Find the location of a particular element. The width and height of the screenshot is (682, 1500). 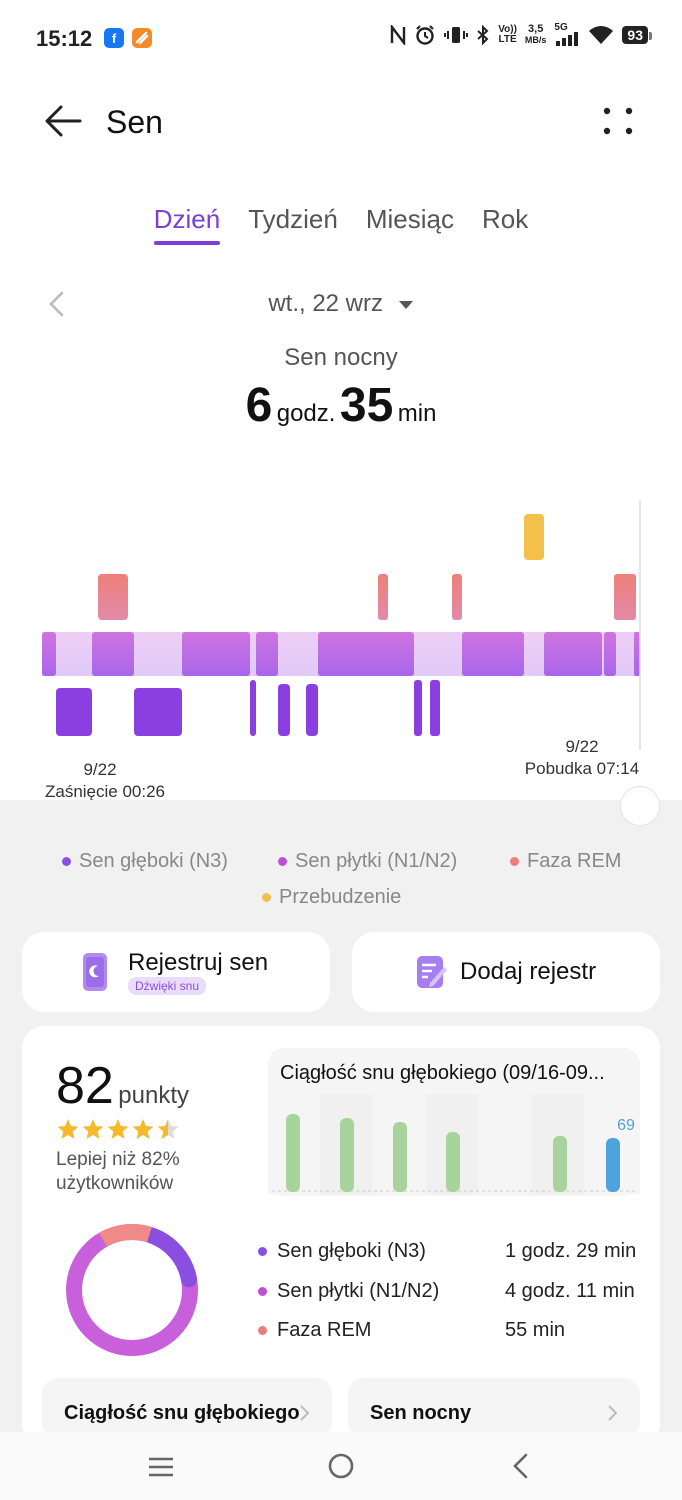

data-speed: 3,5 MB/s is located at coordinates (535, 34).